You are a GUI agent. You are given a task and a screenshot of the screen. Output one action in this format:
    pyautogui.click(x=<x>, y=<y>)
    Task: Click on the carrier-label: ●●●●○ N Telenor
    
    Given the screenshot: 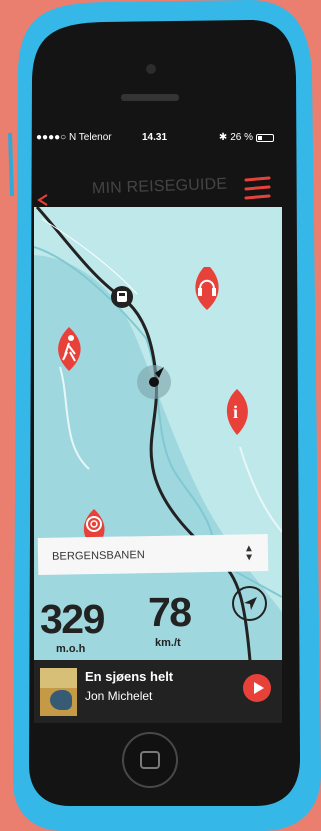 What is the action you would take?
    pyautogui.click(x=74, y=137)
    